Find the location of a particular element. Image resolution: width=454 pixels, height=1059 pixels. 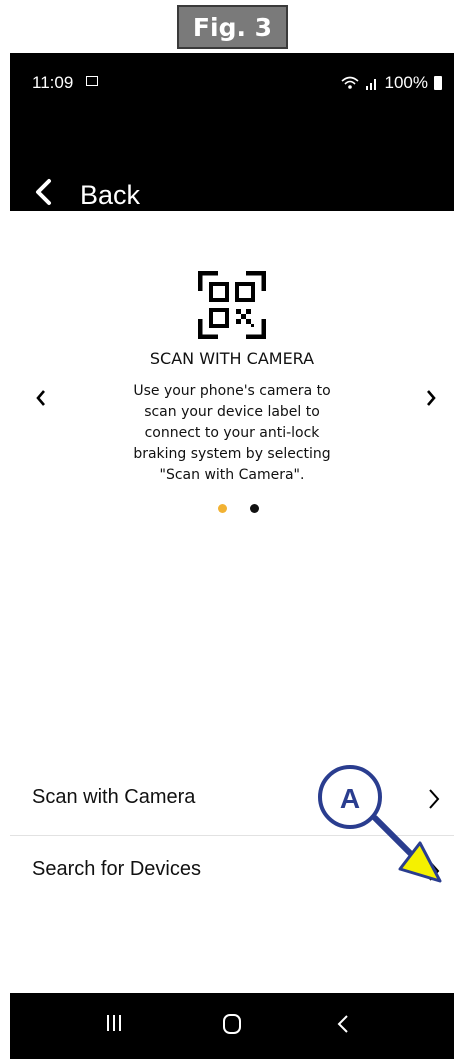

home-icon is located at coordinates (232, 1024).